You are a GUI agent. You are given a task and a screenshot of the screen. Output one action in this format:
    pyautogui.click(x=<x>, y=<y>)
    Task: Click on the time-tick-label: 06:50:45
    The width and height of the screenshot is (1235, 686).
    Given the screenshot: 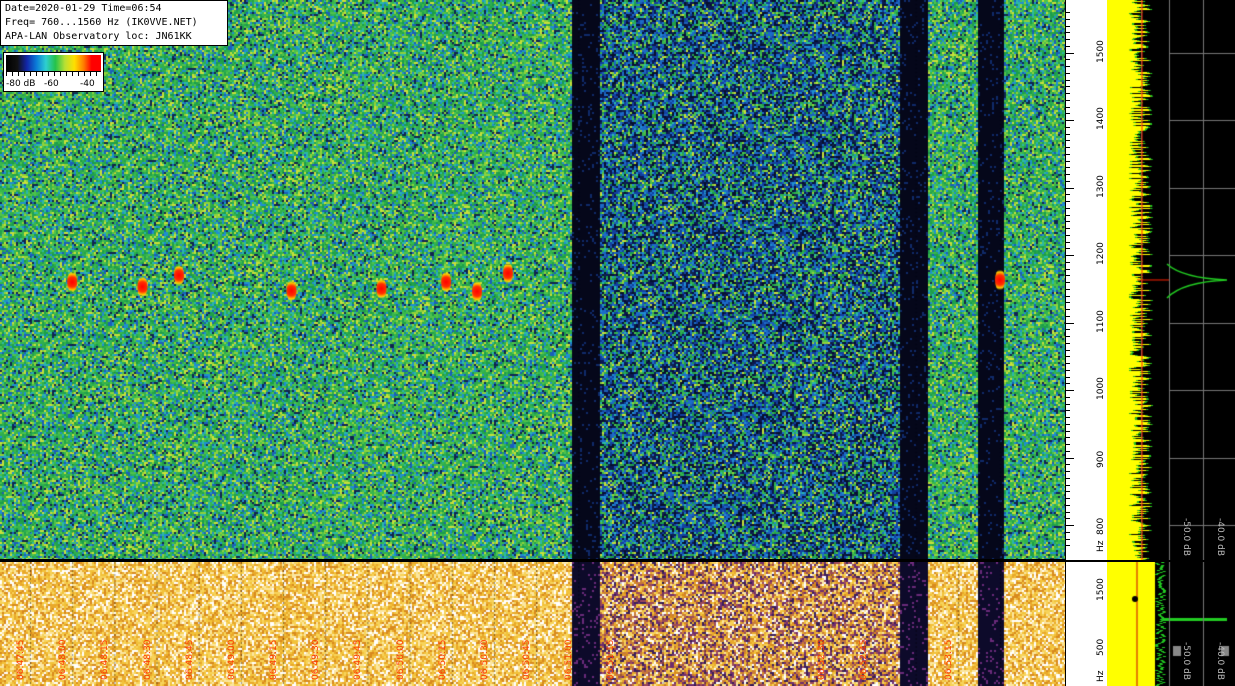 What is the action you would take?
    pyautogui.click(x=527, y=659)
    